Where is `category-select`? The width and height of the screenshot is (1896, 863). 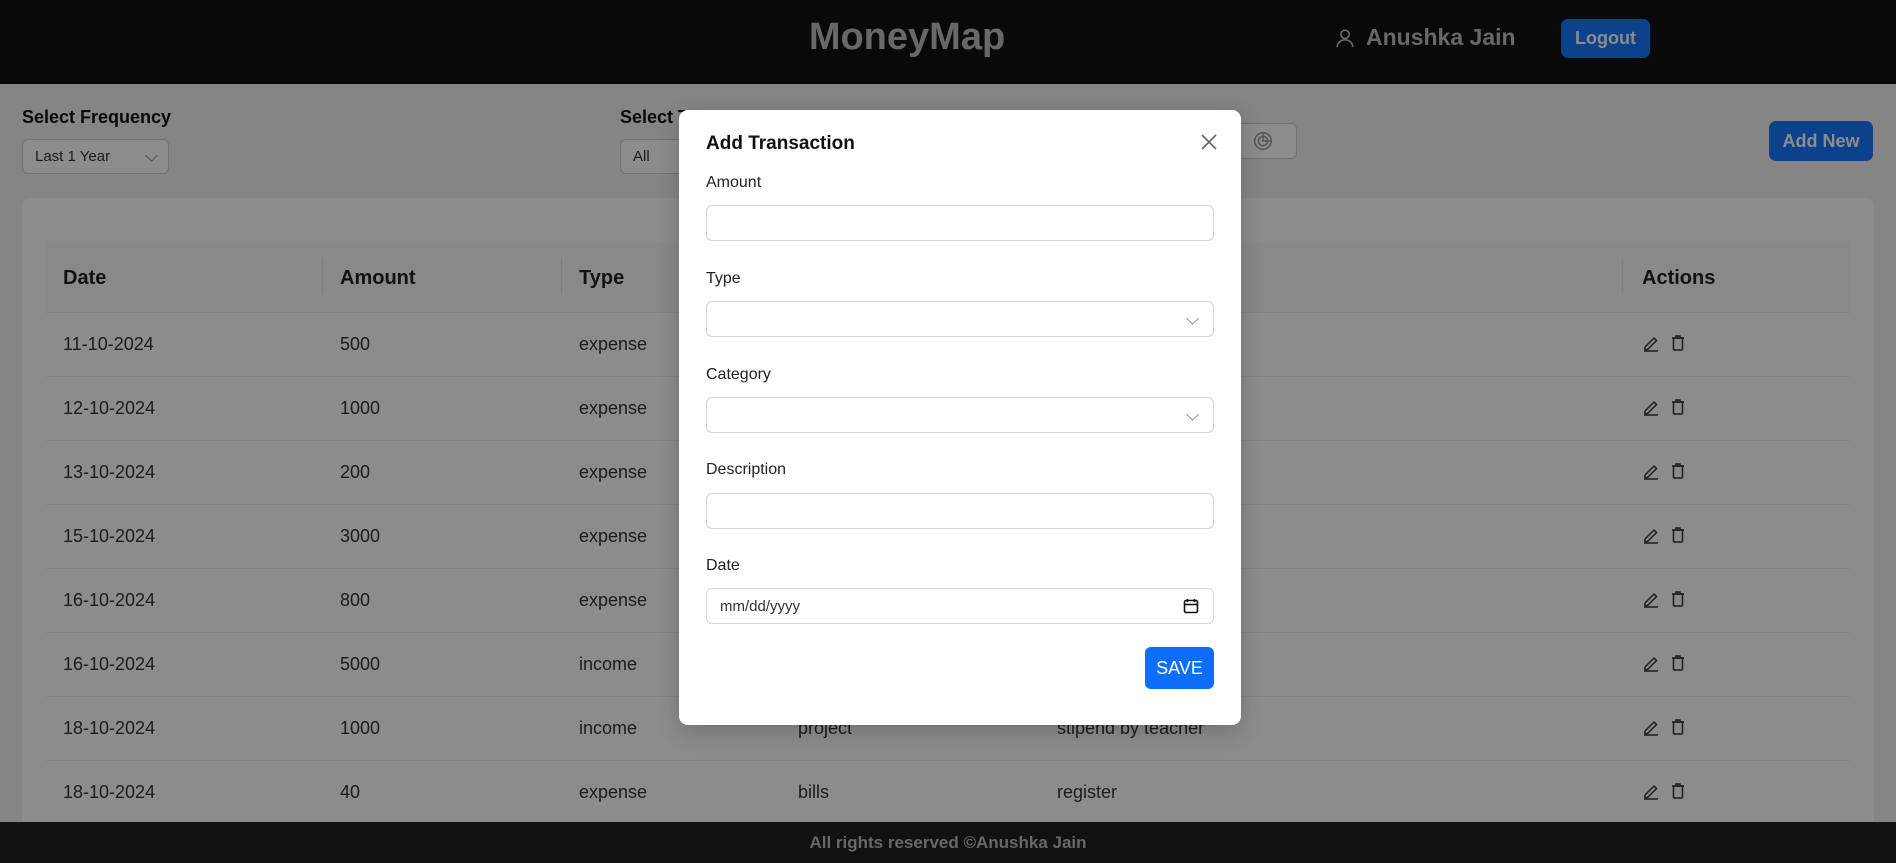
category-select is located at coordinates (960, 415).